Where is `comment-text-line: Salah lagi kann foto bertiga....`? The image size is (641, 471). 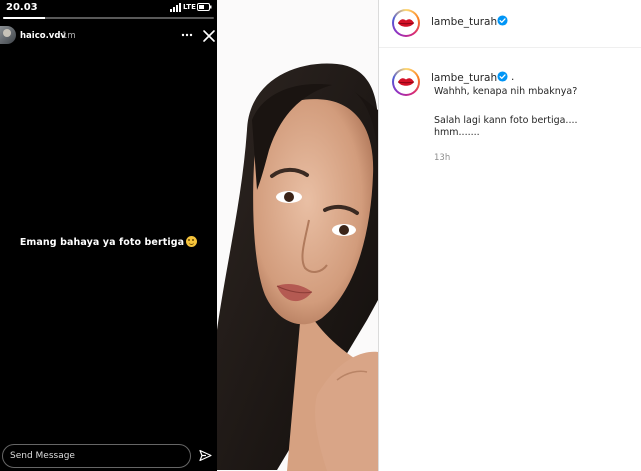 comment-text-line: Salah lagi kann foto bertiga.... is located at coordinates (506, 120).